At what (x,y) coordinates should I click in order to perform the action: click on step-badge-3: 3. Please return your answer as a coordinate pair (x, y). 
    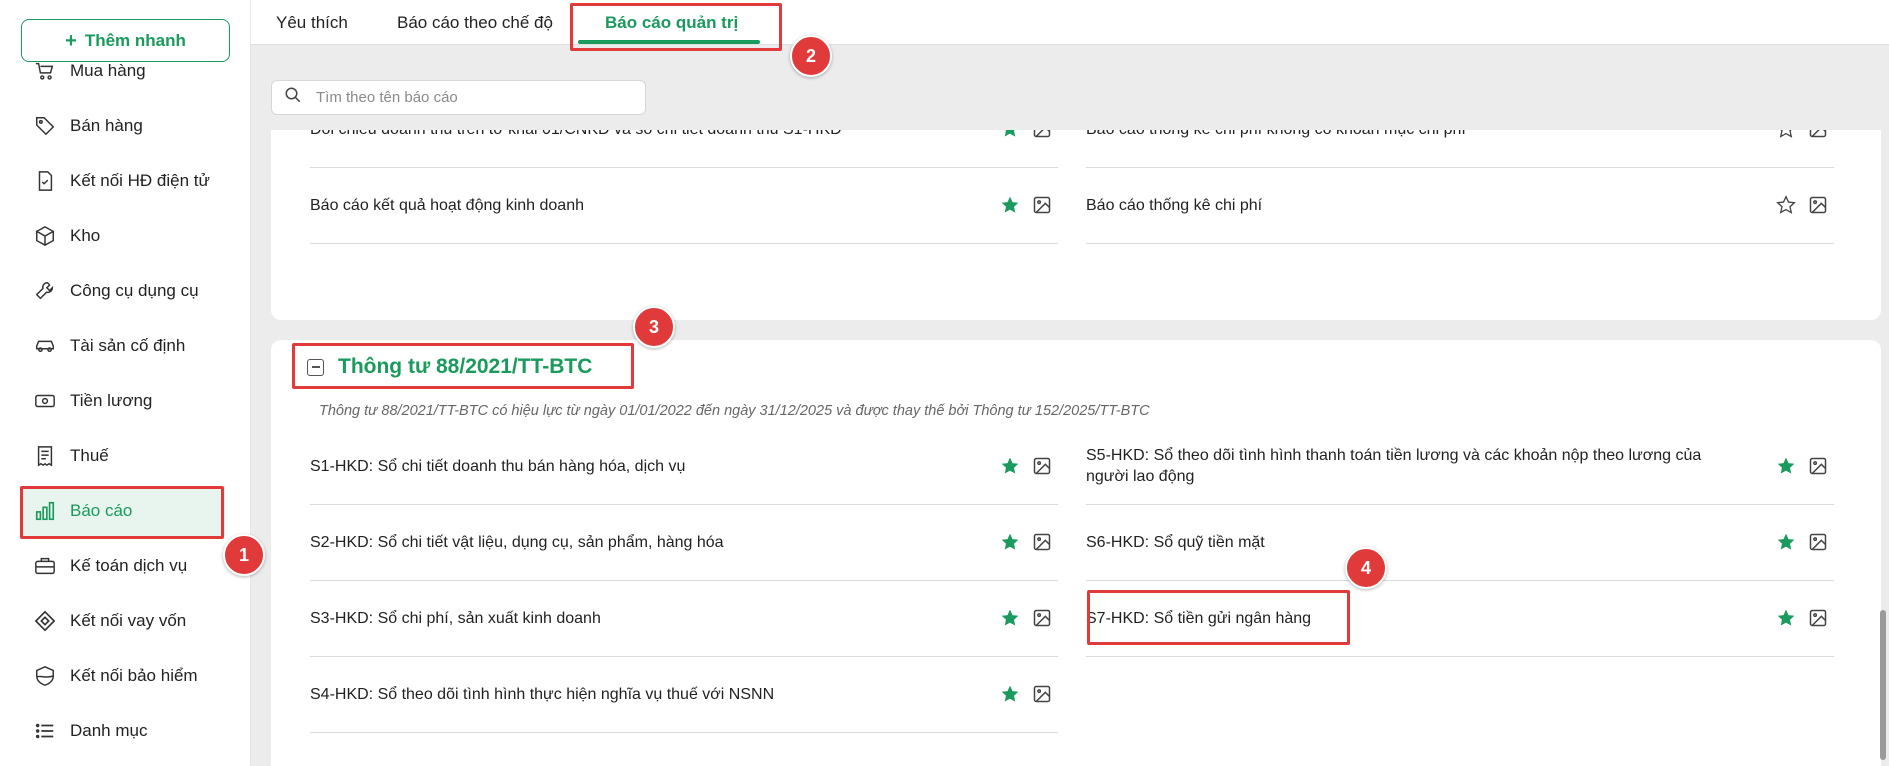
    Looking at the image, I should click on (654, 327).